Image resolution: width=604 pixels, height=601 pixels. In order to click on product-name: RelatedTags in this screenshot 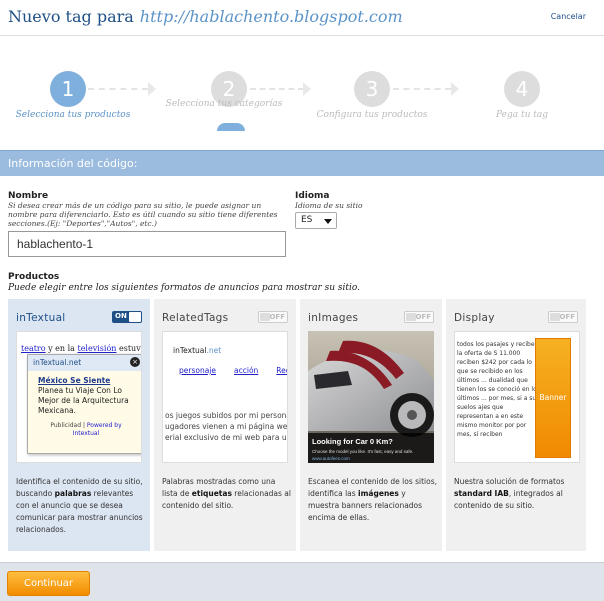, I will do `click(195, 318)`.